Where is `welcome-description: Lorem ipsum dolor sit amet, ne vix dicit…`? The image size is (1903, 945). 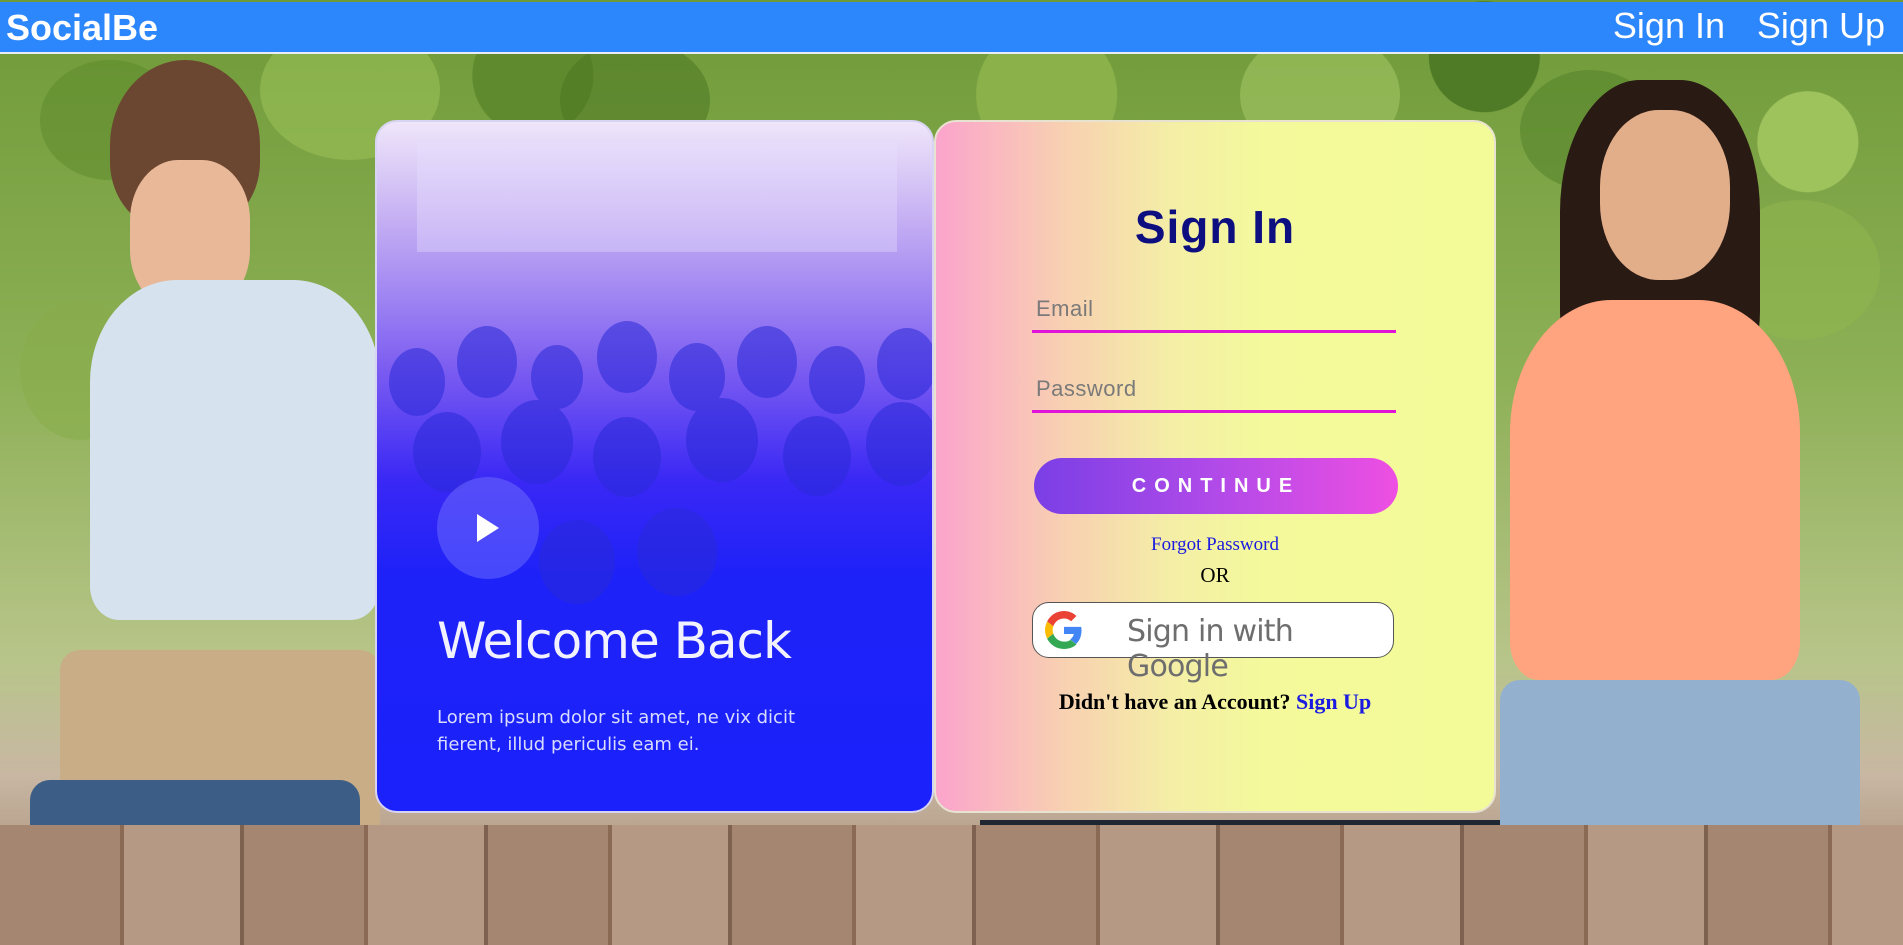 welcome-description: Lorem ipsum dolor sit amet, ne vix dicit… is located at coordinates (616, 731).